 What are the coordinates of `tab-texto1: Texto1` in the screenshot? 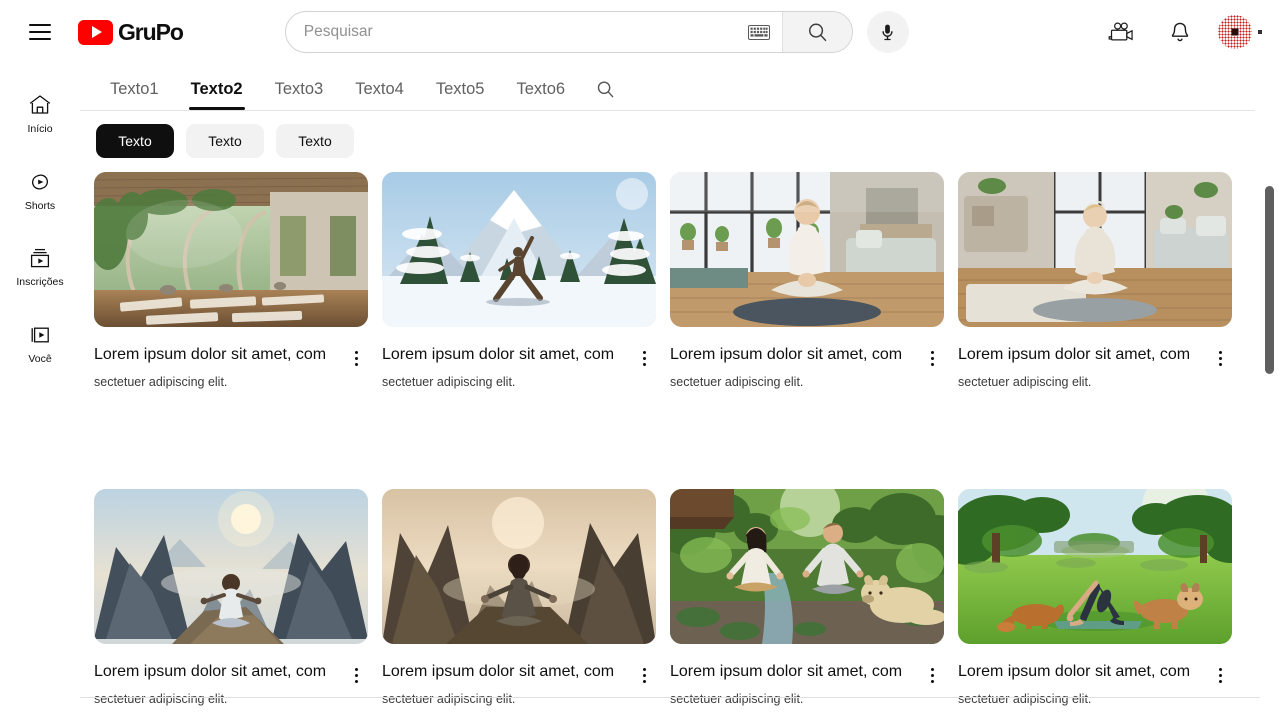 It's located at (134, 95).